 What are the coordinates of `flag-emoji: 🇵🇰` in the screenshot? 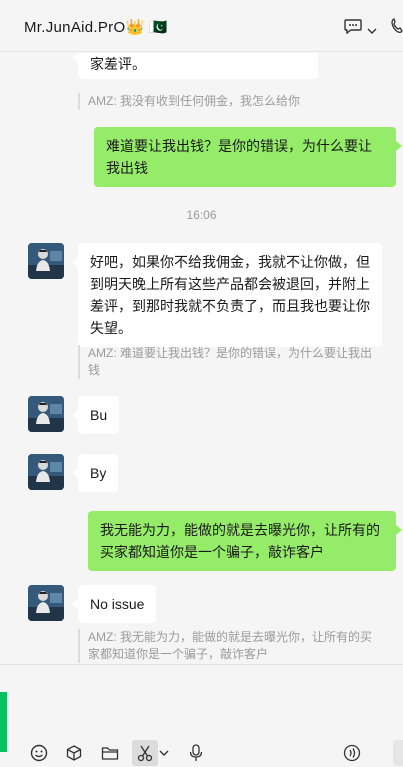 It's located at (158, 27).